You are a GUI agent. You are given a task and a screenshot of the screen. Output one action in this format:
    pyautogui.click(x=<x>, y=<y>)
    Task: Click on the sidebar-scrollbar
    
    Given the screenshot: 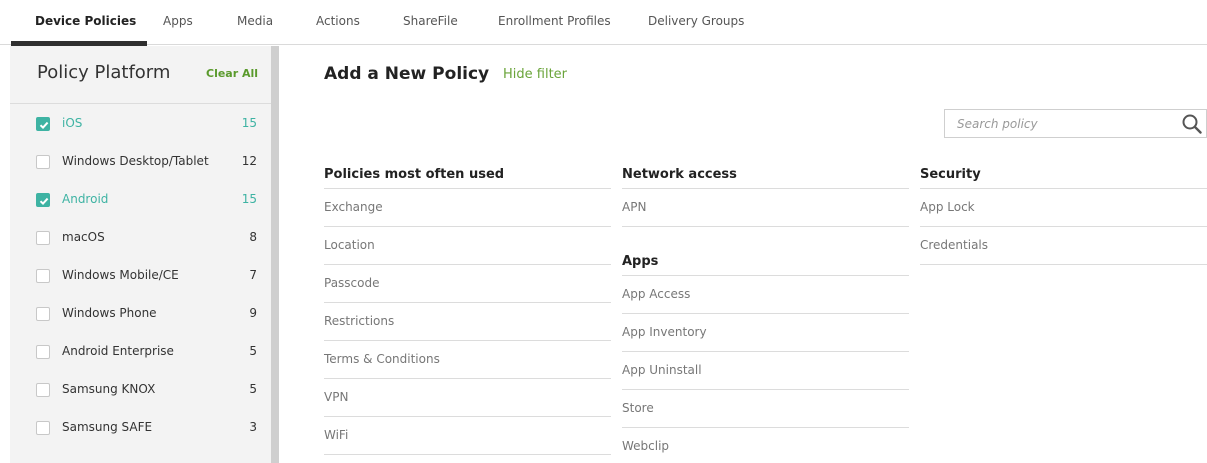 What is the action you would take?
    pyautogui.click(x=275, y=254)
    